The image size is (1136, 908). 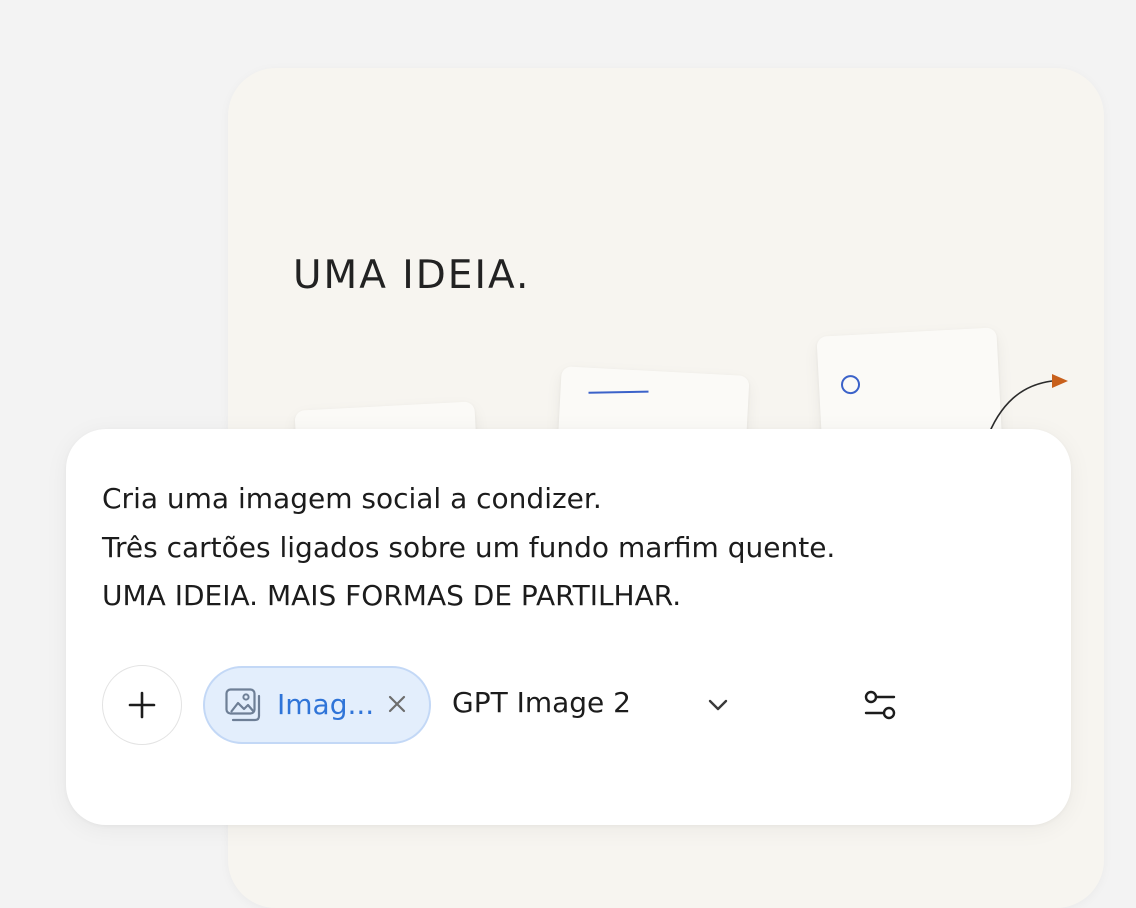 I want to click on model-select-value: GPT Image 2, so click(x=541, y=702).